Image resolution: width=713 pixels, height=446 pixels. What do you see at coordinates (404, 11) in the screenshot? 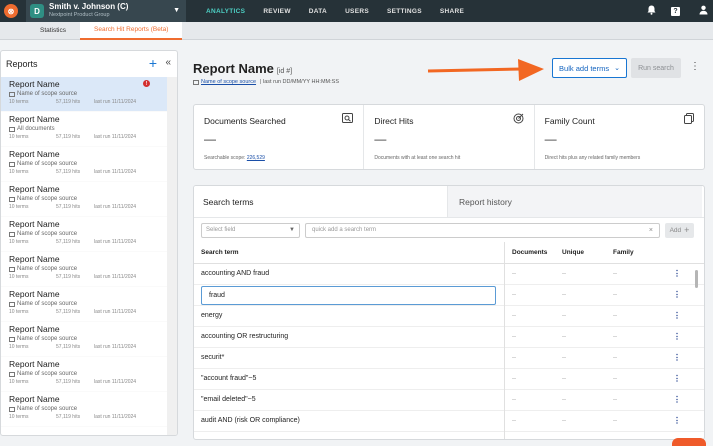
I see `nav-settings: SETTINGS` at bounding box center [404, 11].